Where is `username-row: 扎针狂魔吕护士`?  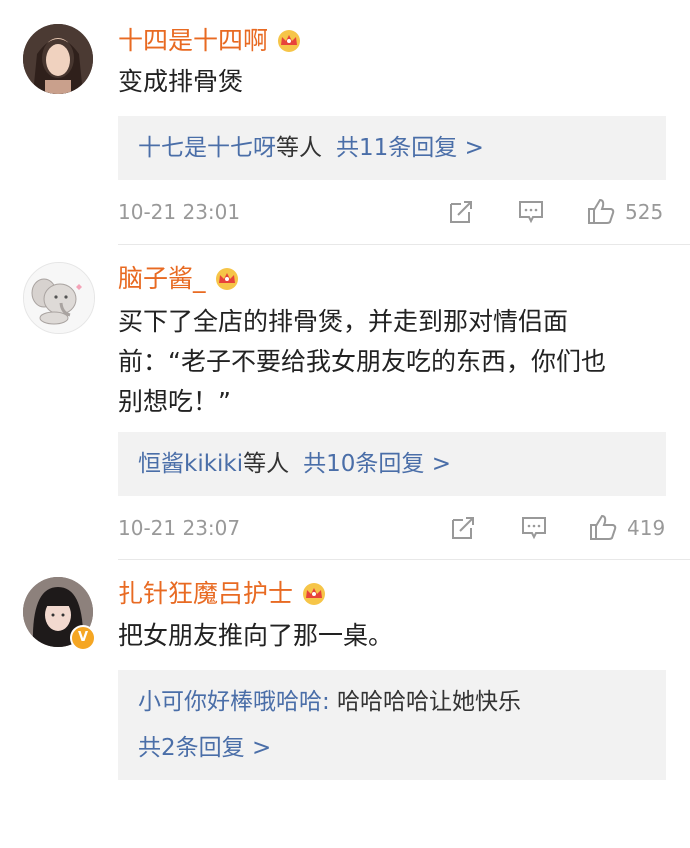 username-row: 扎针狂魔吕护士 is located at coordinates (223, 594).